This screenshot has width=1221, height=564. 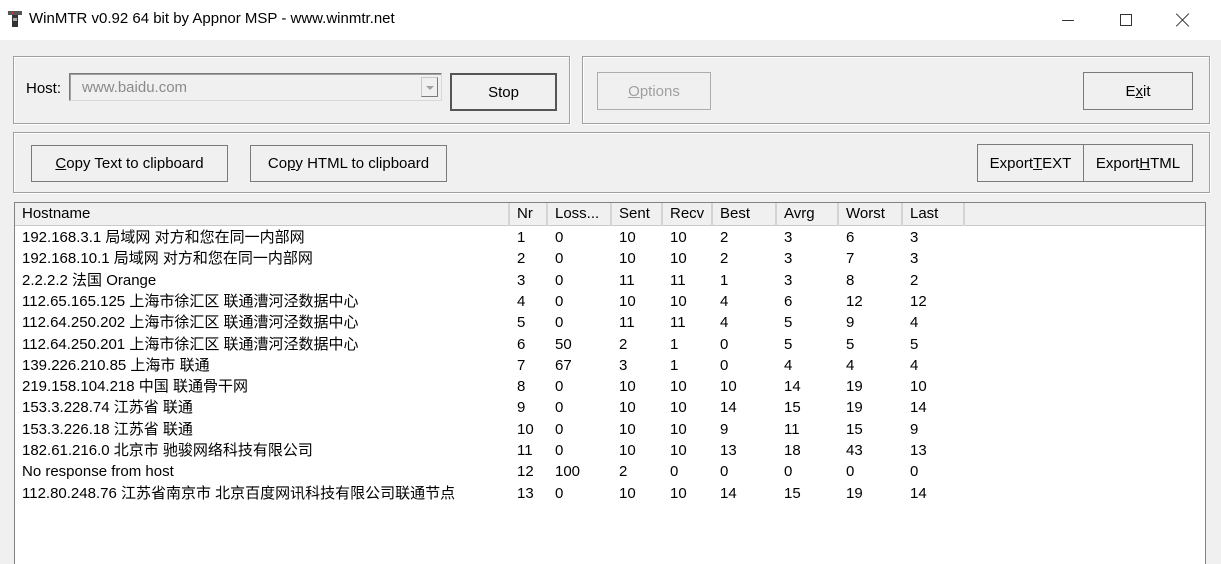 I want to click on cell-worst: 4, so click(x=850, y=365).